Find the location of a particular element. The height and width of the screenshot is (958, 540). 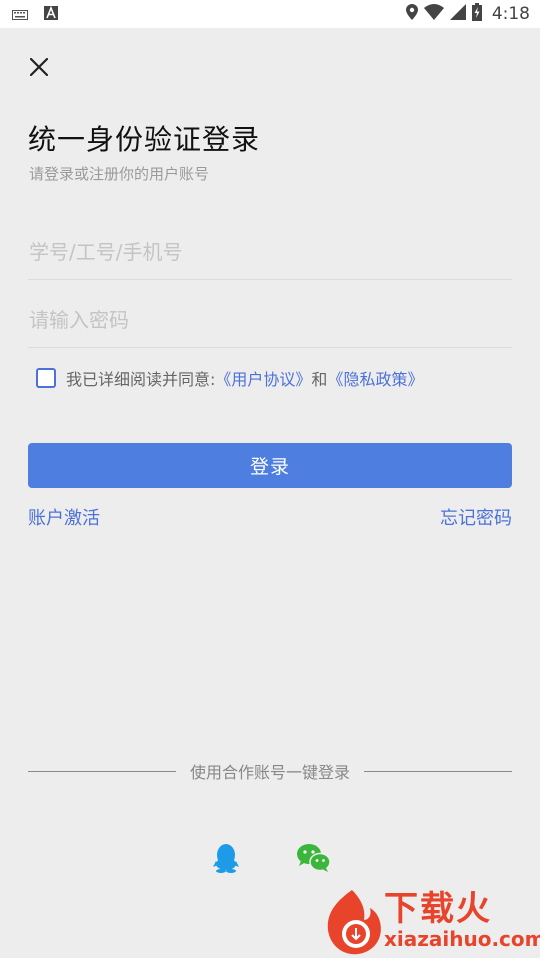

wechat-icon is located at coordinates (314, 858).